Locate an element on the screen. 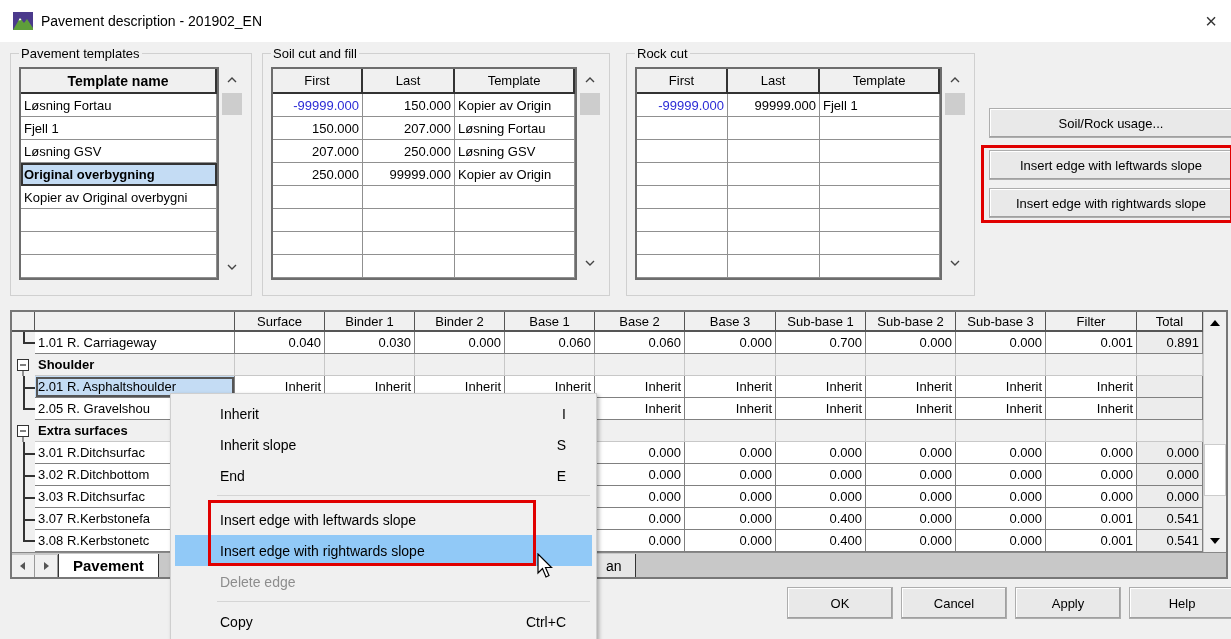 This screenshot has width=1231, height=639. mountain-icon is located at coordinates (23, 21).